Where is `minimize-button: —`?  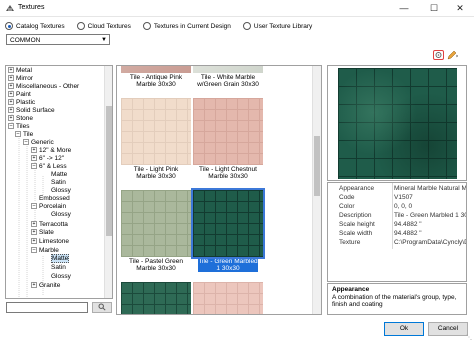 minimize-button: — is located at coordinates (404, 8).